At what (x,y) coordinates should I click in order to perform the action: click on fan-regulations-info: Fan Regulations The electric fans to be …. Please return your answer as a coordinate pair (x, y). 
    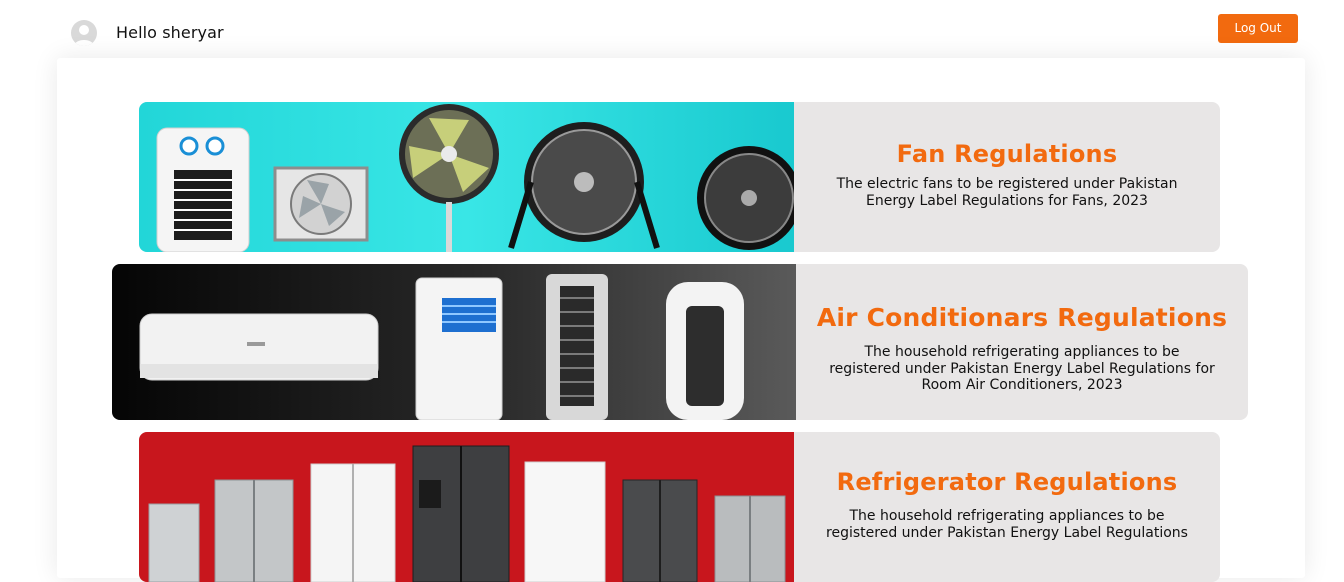
    Looking at the image, I should click on (1007, 177).